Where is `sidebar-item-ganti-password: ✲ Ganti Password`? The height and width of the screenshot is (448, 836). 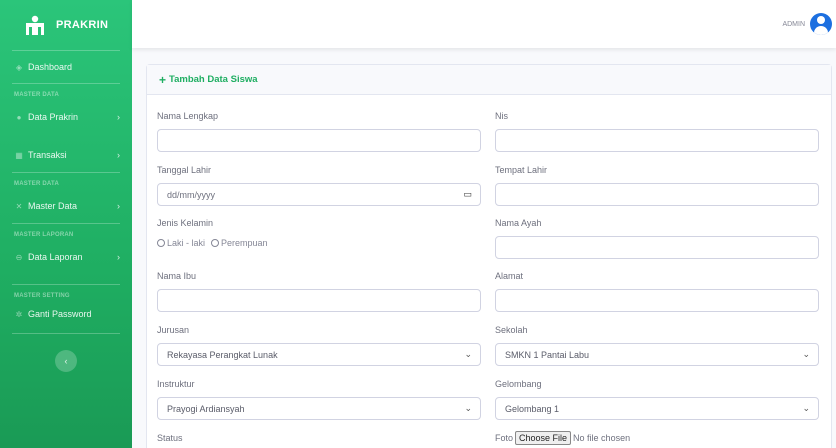 sidebar-item-ganti-password: ✲ Ganti Password is located at coordinates (66, 314).